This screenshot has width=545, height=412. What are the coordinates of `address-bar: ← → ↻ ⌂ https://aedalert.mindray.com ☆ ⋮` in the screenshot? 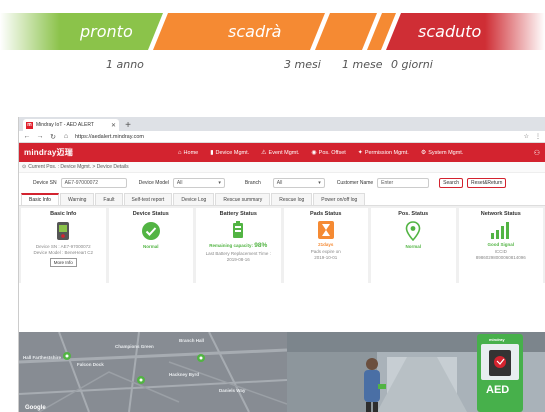 It's located at (282, 137).